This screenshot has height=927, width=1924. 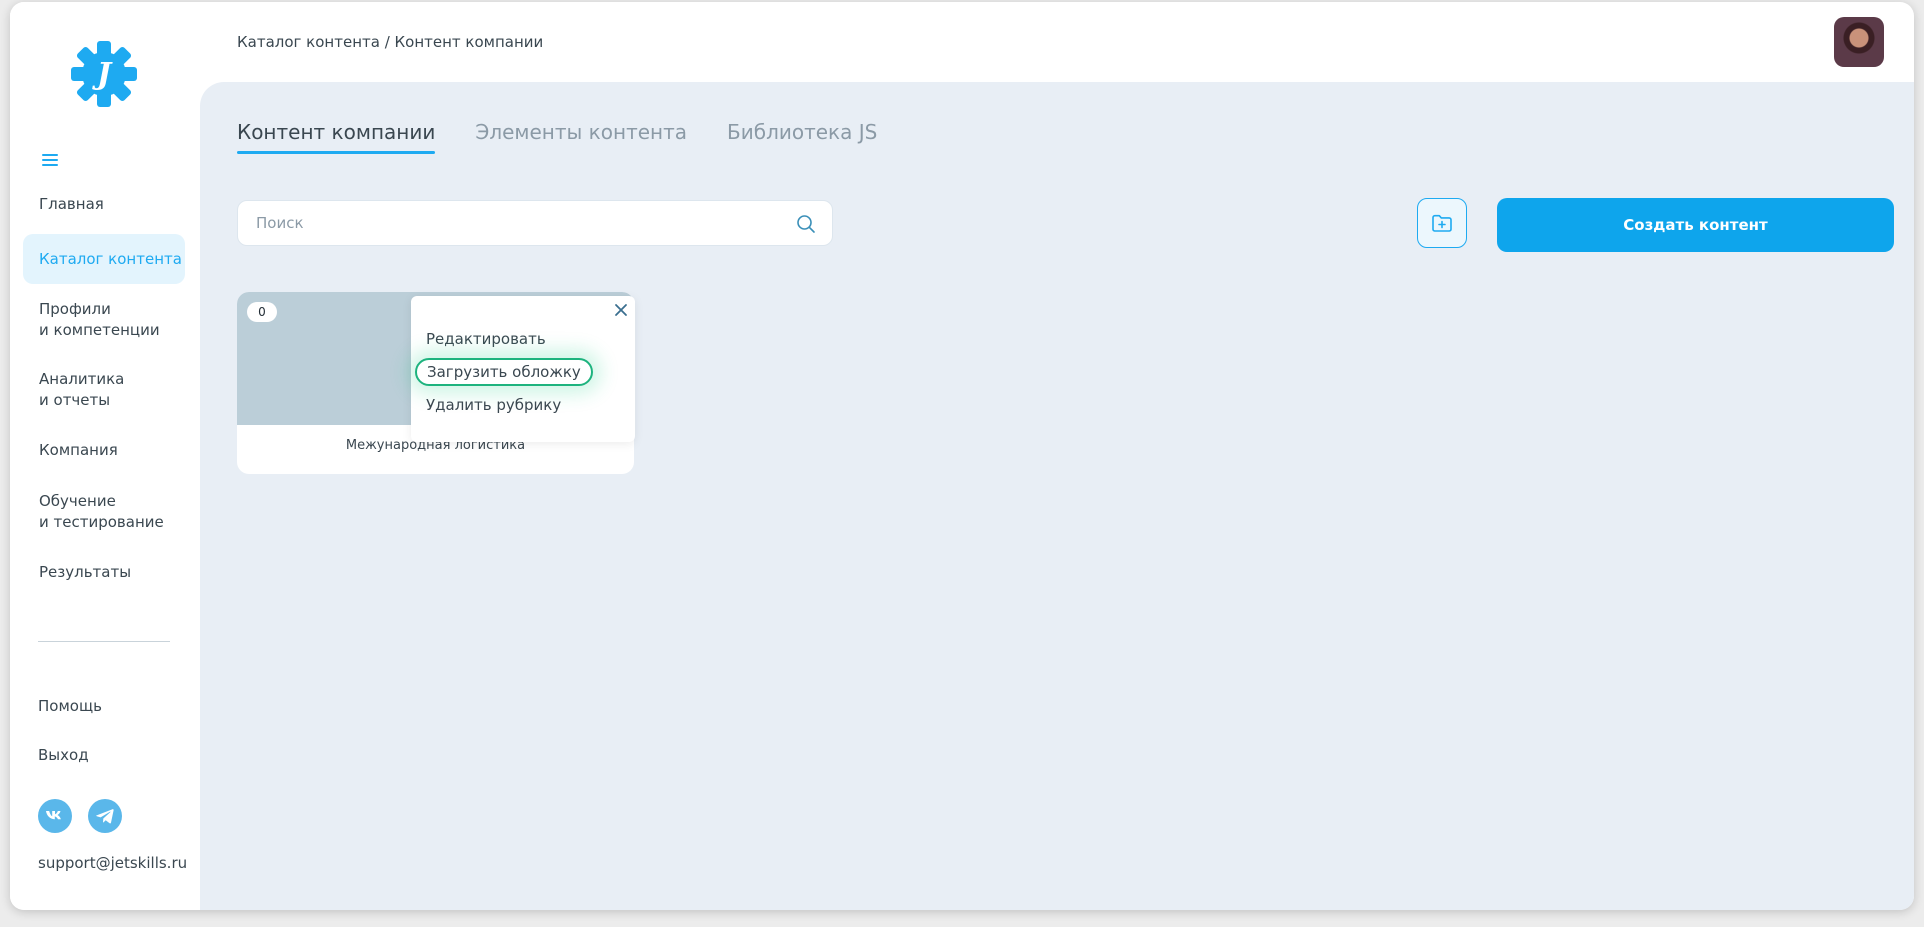 What do you see at coordinates (1695, 225) in the screenshot?
I see `create-content-button: Создать контент` at bounding box center [1695, 225].